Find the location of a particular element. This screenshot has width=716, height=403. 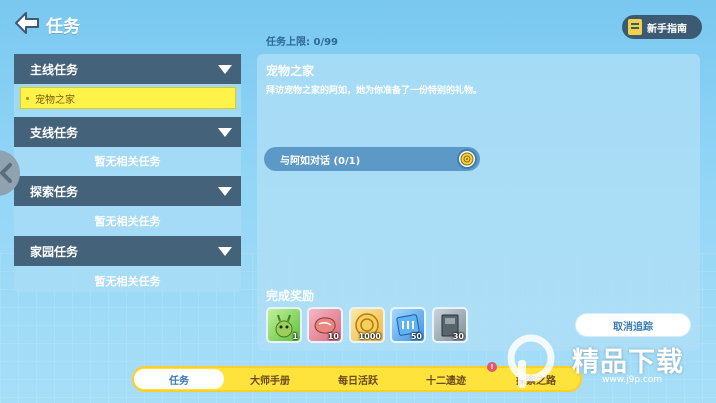

reward-slot: 1 is located at coordinates (284, 325).